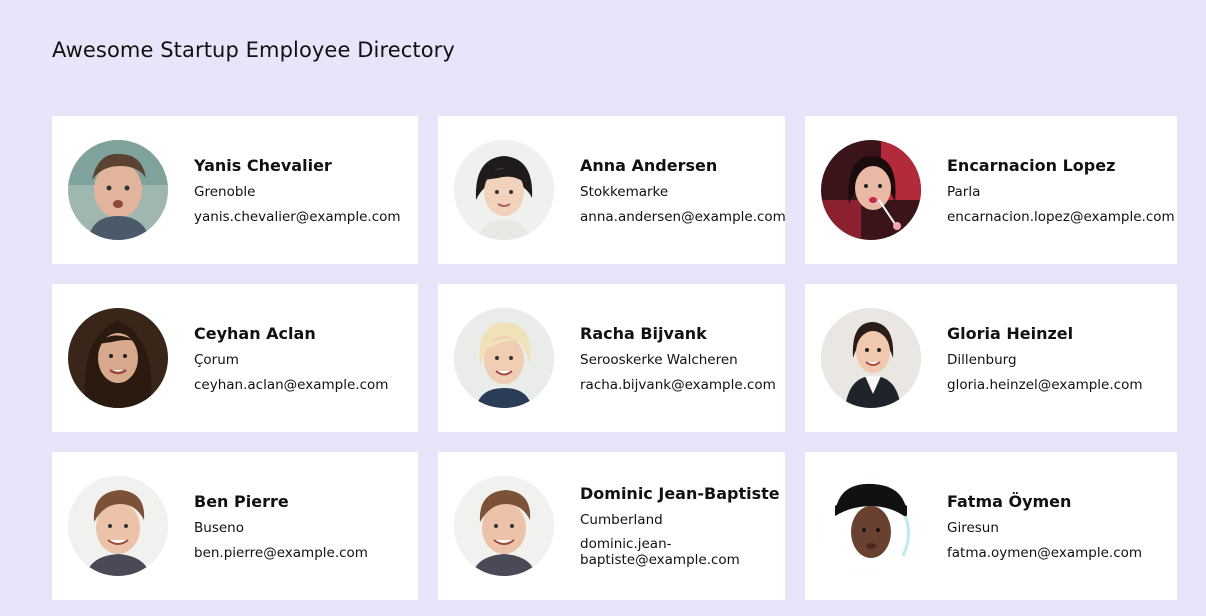 Image resolution: width=1206 pixels, height=616 pixels. What do you see at coordinates (660, 551) in the screenshot?
I see `employee-email: dominic.jean-baptiste@example.com` at bounding box center [660, 551].